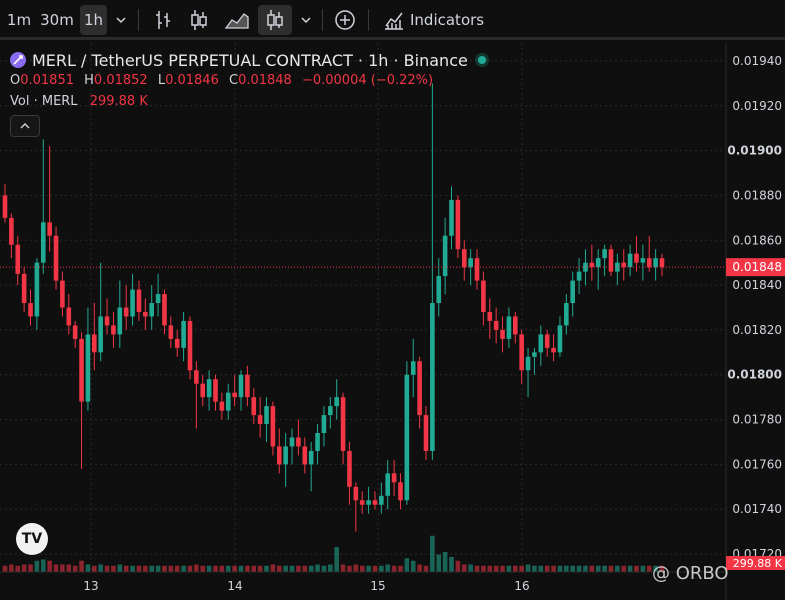  I want to click on open-label: O, so click(15, 80).